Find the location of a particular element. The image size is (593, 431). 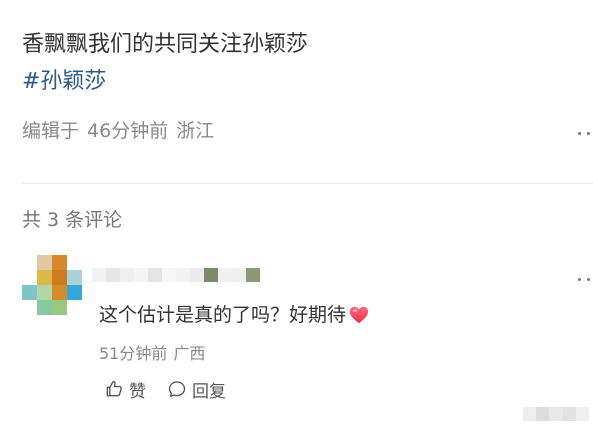

watermark is located at coordinates (556, 414).